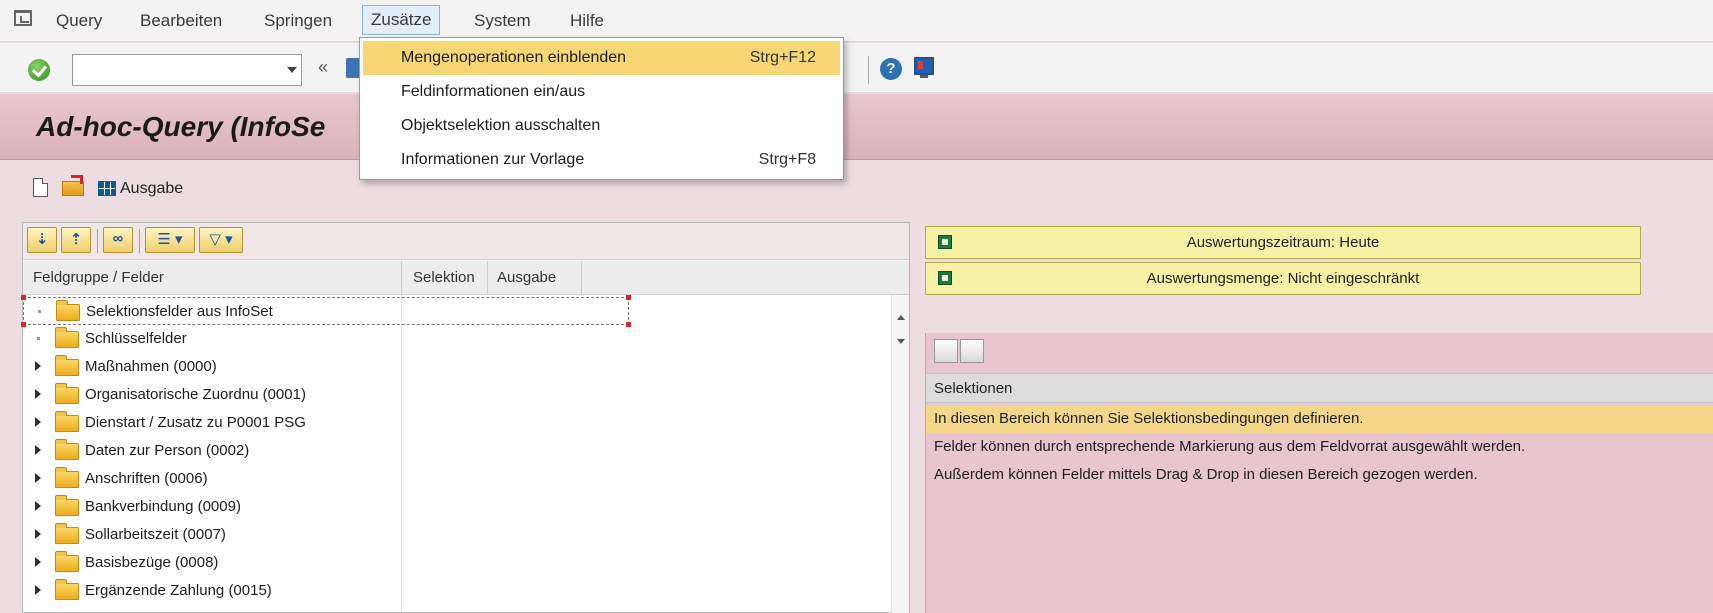  What do you see at coordinates (466, 241) in the screenshot?
I see `tree-toolbar: ⇣ ⇡ ∞ ☰ ▾ ▽ ▾` at bounding box center [466, 241].